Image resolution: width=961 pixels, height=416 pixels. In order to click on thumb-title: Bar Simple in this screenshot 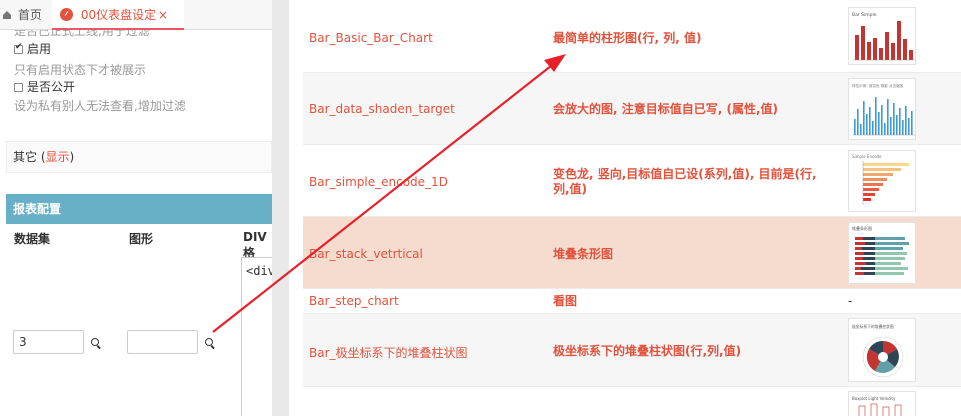, I will do `click(864, 15)`.